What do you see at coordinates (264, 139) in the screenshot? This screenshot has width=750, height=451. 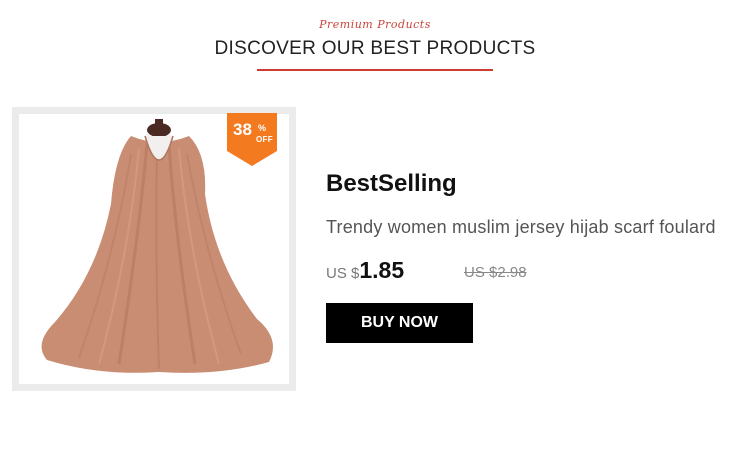 I see `badge-off-label: OFF` at bounding box center [264, 139].